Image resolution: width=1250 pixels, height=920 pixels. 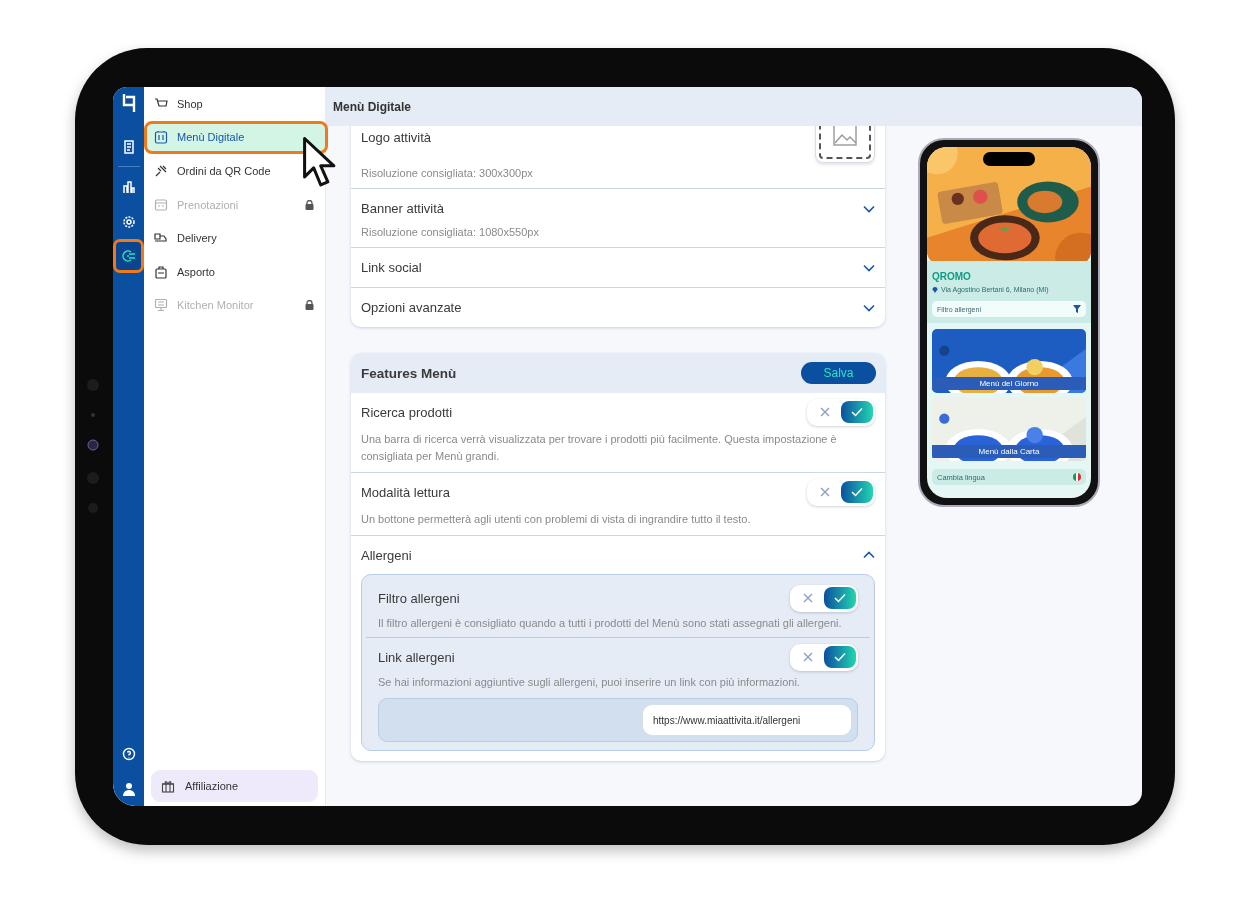 What do you see at coordinates (416, 657) in the screenshot?
I see `setting-label: Link allergeni` at bounding box center [416, 657].